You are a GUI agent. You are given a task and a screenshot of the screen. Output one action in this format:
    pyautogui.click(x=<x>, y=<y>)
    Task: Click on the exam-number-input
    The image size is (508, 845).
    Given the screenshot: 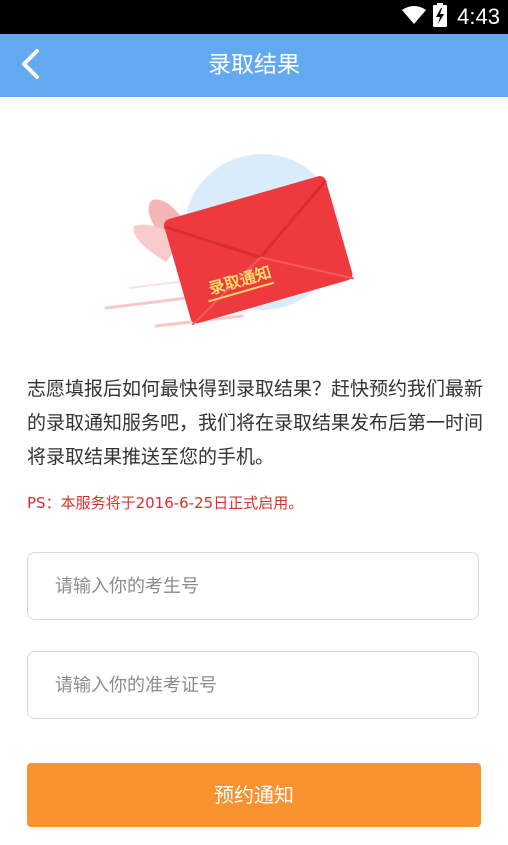 What is the action you would take?
    pyautogui.click(x=253, y=586)
    